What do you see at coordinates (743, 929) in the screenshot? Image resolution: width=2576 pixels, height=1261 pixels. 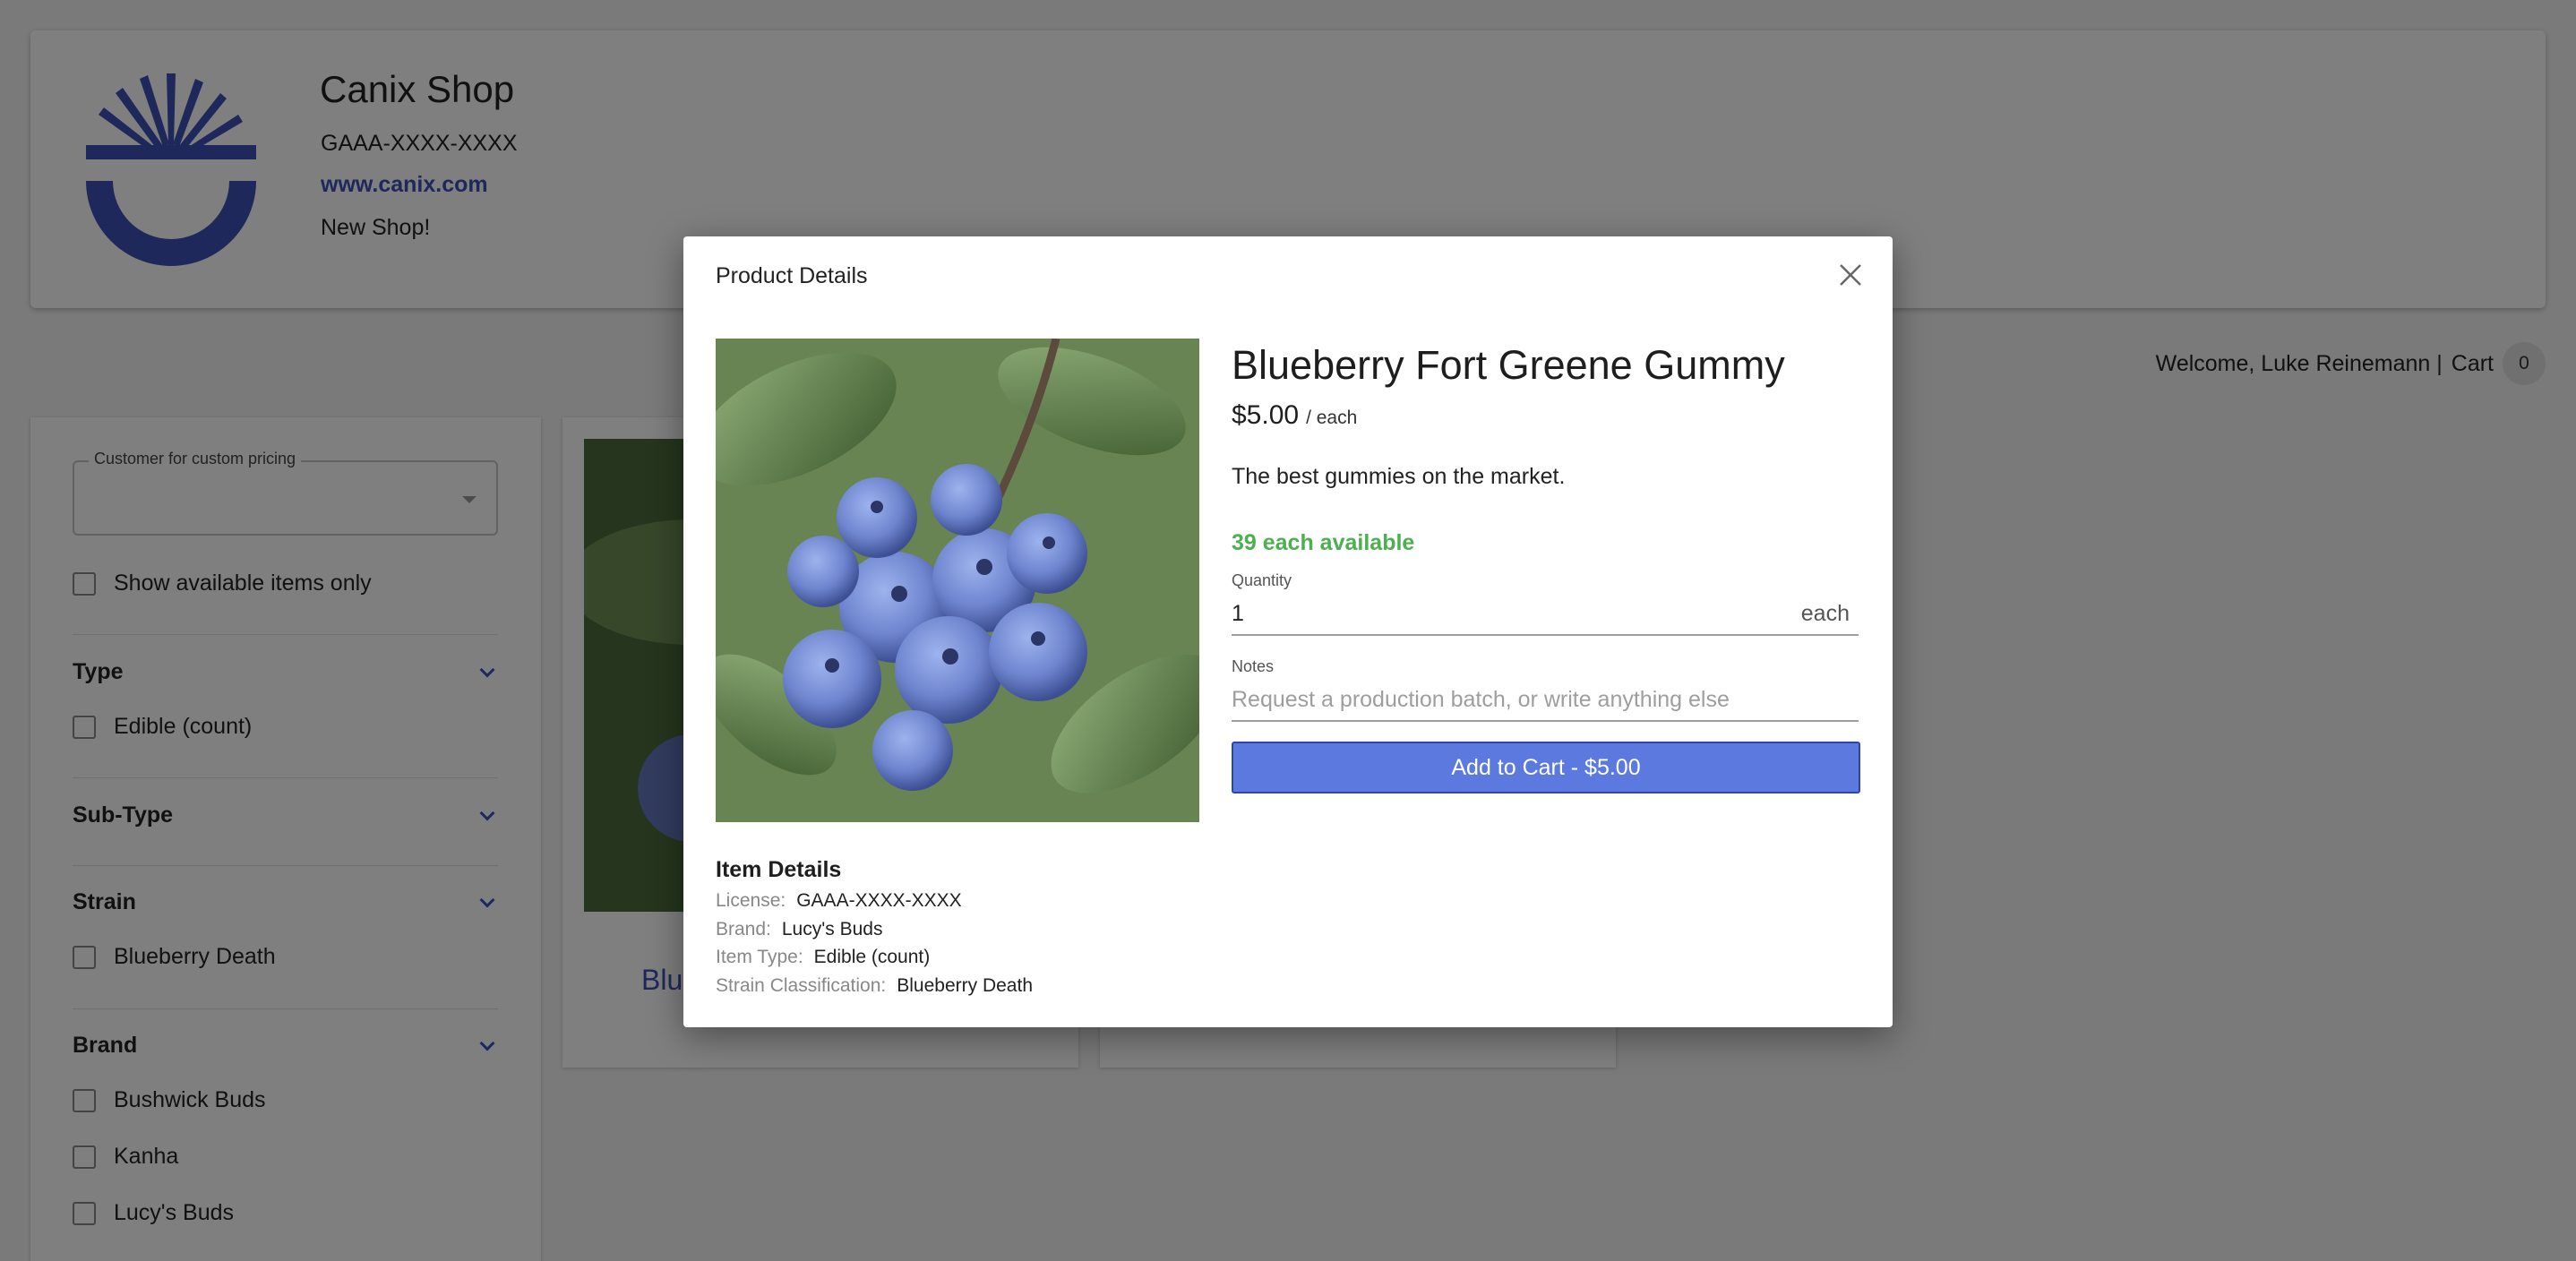 I see `detail-key: Brand:` at bounding box center [743, 929].